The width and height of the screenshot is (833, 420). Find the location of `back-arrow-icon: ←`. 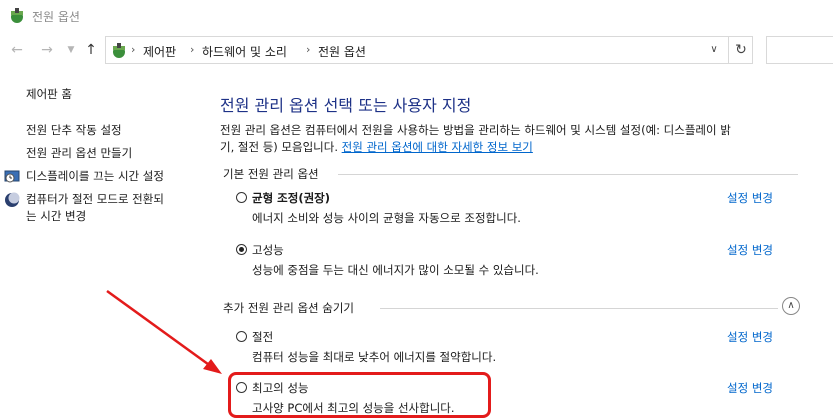

back-arrow-icon: ← is located at coordinates (17, 50).